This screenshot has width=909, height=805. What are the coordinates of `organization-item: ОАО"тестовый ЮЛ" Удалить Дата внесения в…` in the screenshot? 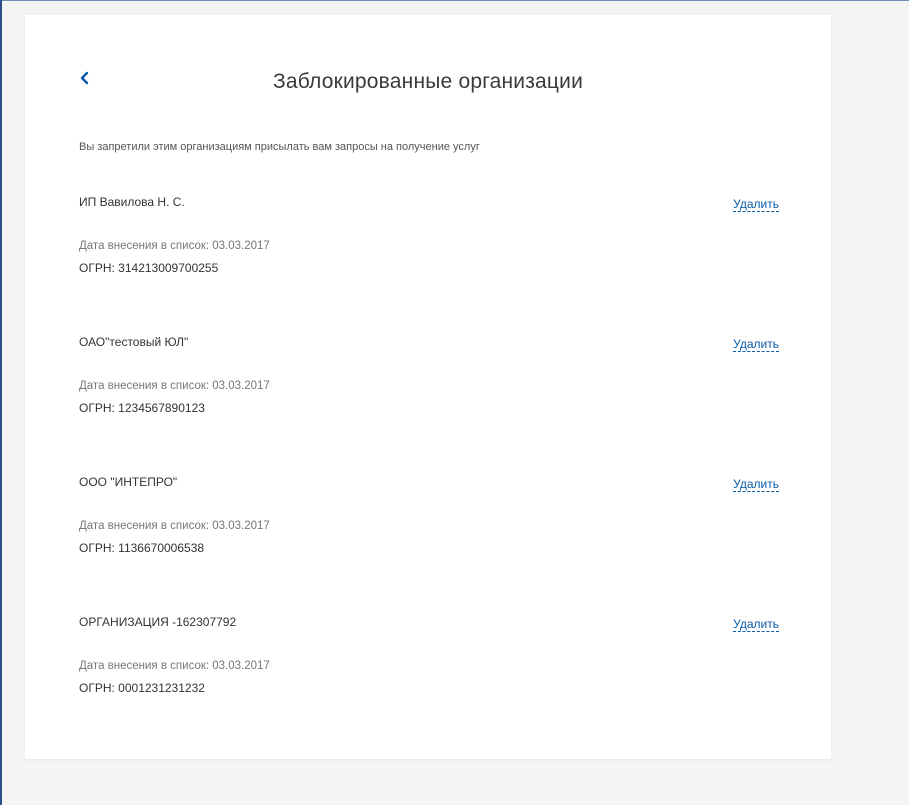 It's located at (429, 390).